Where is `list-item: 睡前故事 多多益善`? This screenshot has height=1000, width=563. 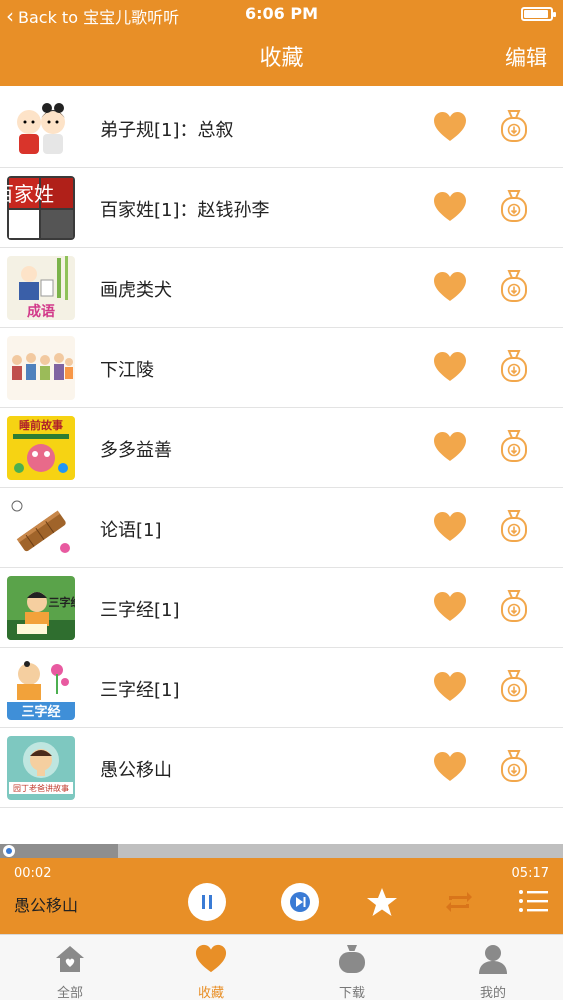
list-item: 睡前故事 多多益善 is located at coordinates (281, 448).